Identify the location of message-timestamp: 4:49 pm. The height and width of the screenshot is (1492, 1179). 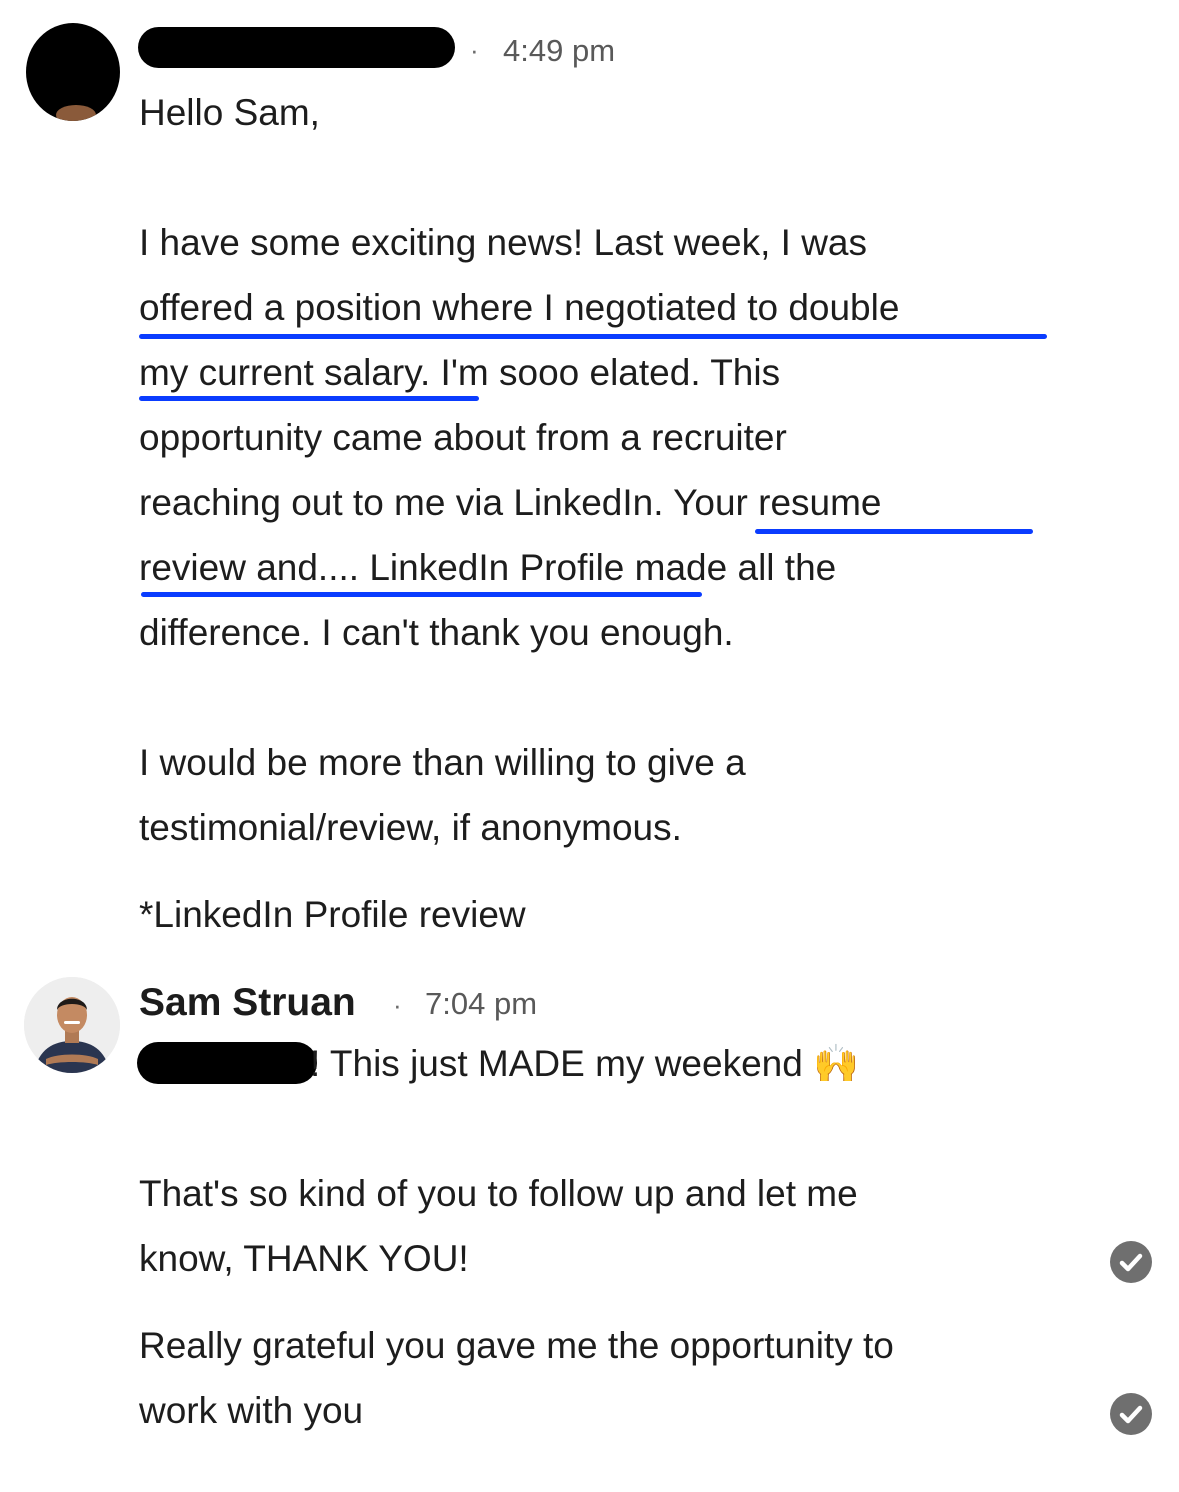
(559, 50).